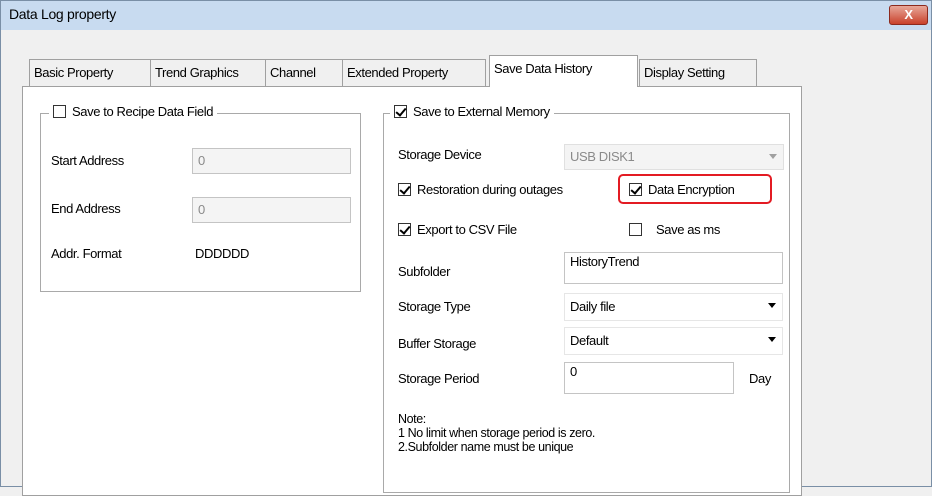  What do you see at coordinates (688, 229) in the screenshot?
I see `save-ms-label: Save as ms` at bounding box center [688, 229].